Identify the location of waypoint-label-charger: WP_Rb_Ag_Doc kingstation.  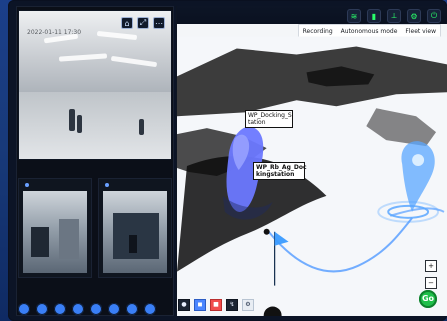
(280, 171).